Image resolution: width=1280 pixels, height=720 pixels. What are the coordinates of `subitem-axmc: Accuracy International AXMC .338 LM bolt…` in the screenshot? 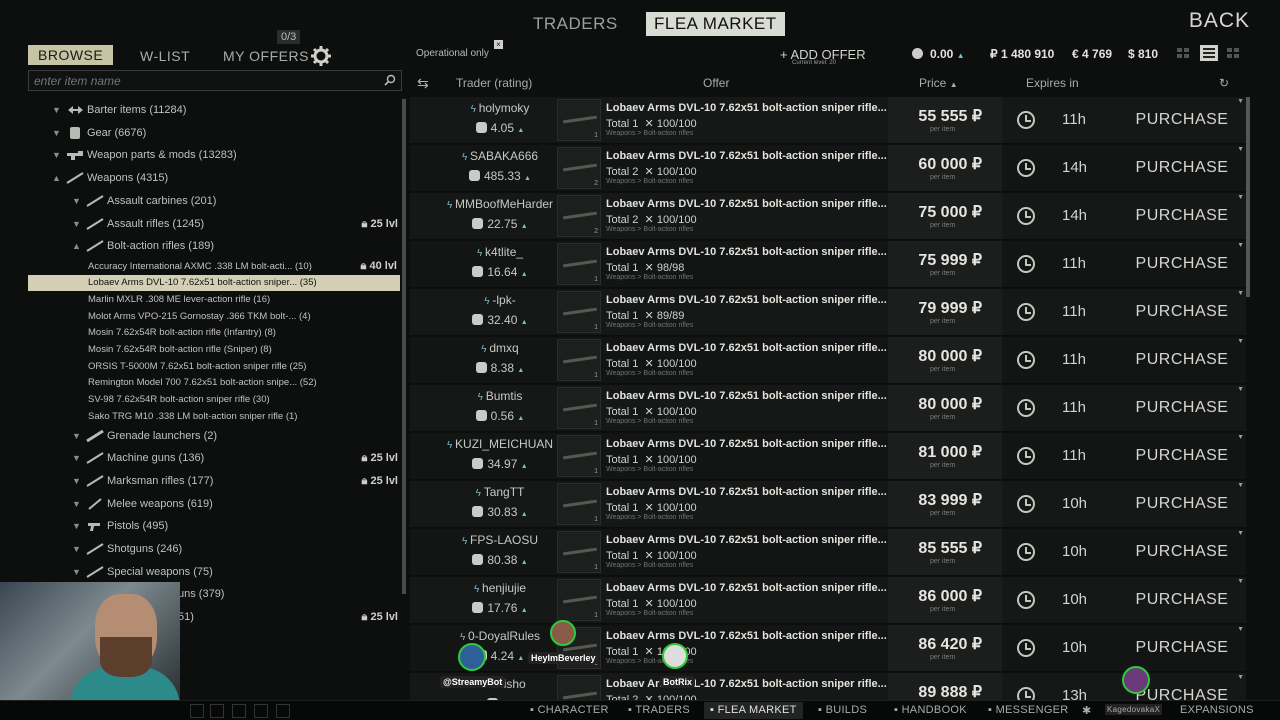 It's located at (245, 267).